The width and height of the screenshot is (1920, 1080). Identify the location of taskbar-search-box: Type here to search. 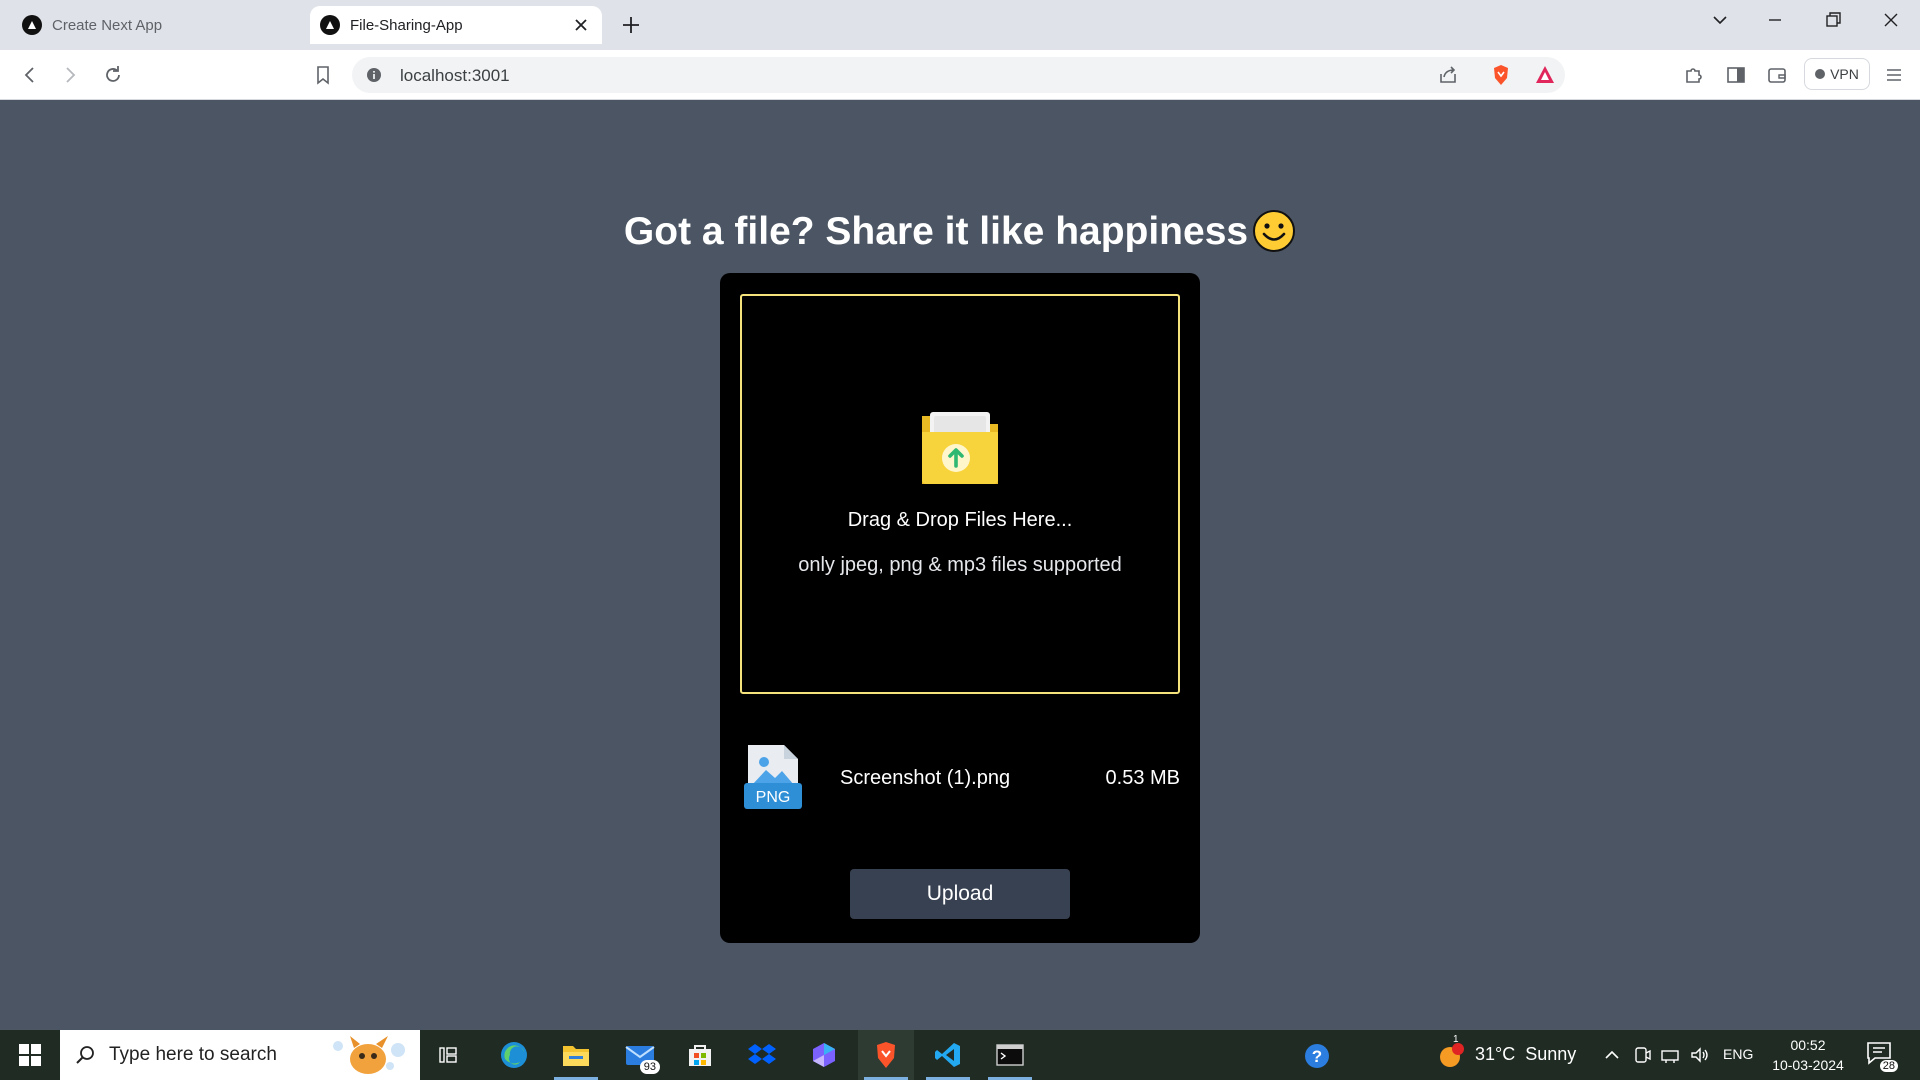
(240, 1055).